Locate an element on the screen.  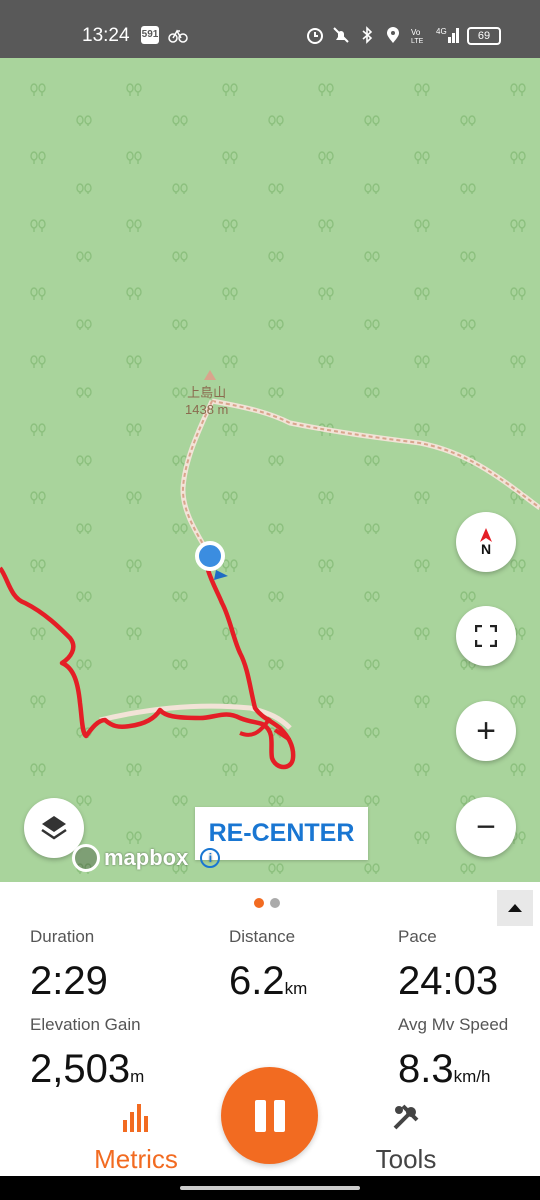
page-indicator is located at coordinates (267, 903).